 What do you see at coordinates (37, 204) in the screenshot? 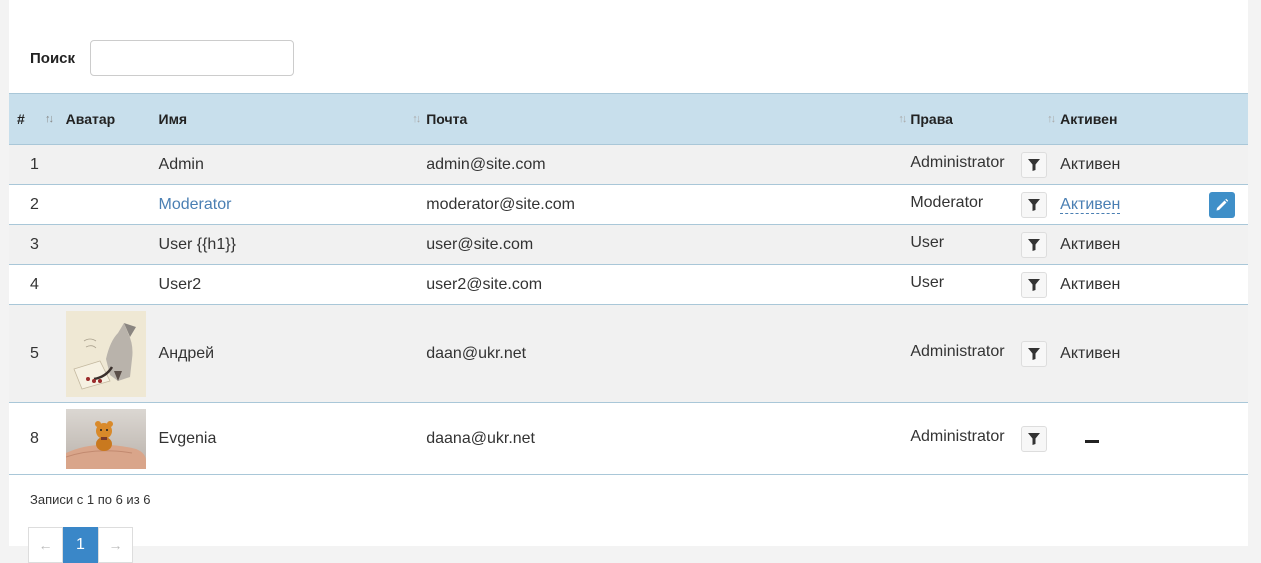
I see `row-num: 2` at bounding box center [37, 204].